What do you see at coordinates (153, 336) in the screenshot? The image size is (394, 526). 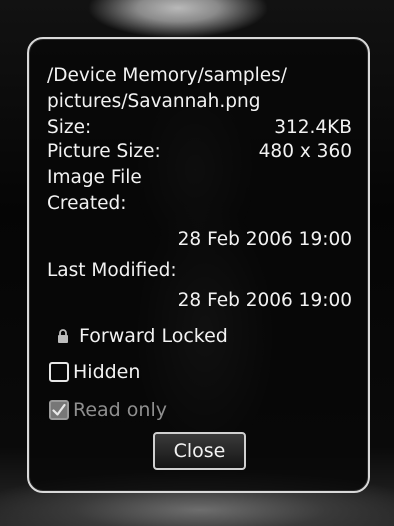 I see `forward-locked-label: Forward Locked` at bounding box center [153, 336].